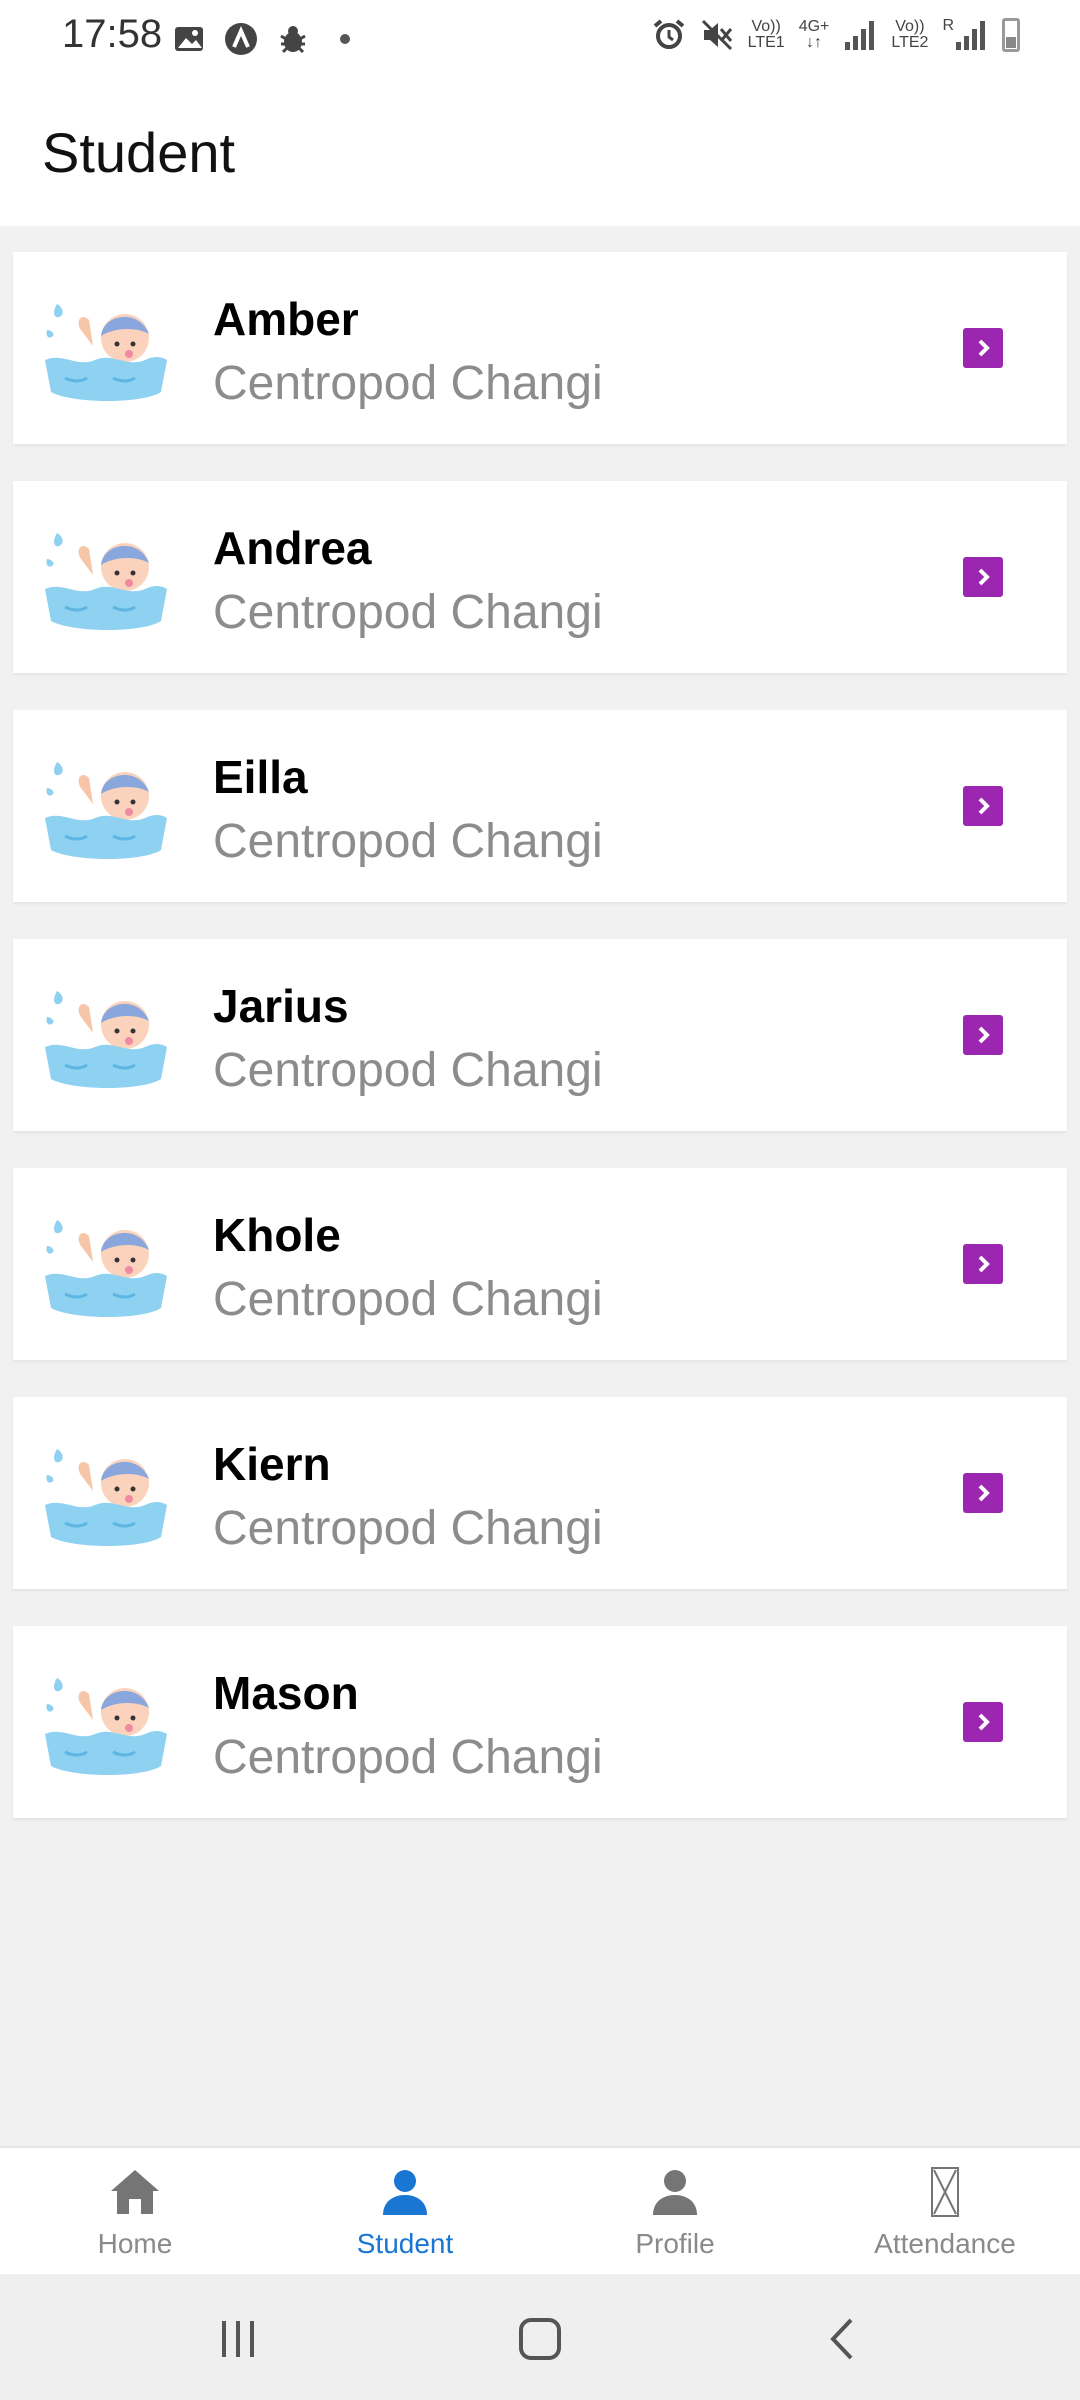  Describe the element at coordinates (189, 39) in the screenshot. I see `gallery-icon` at that location.